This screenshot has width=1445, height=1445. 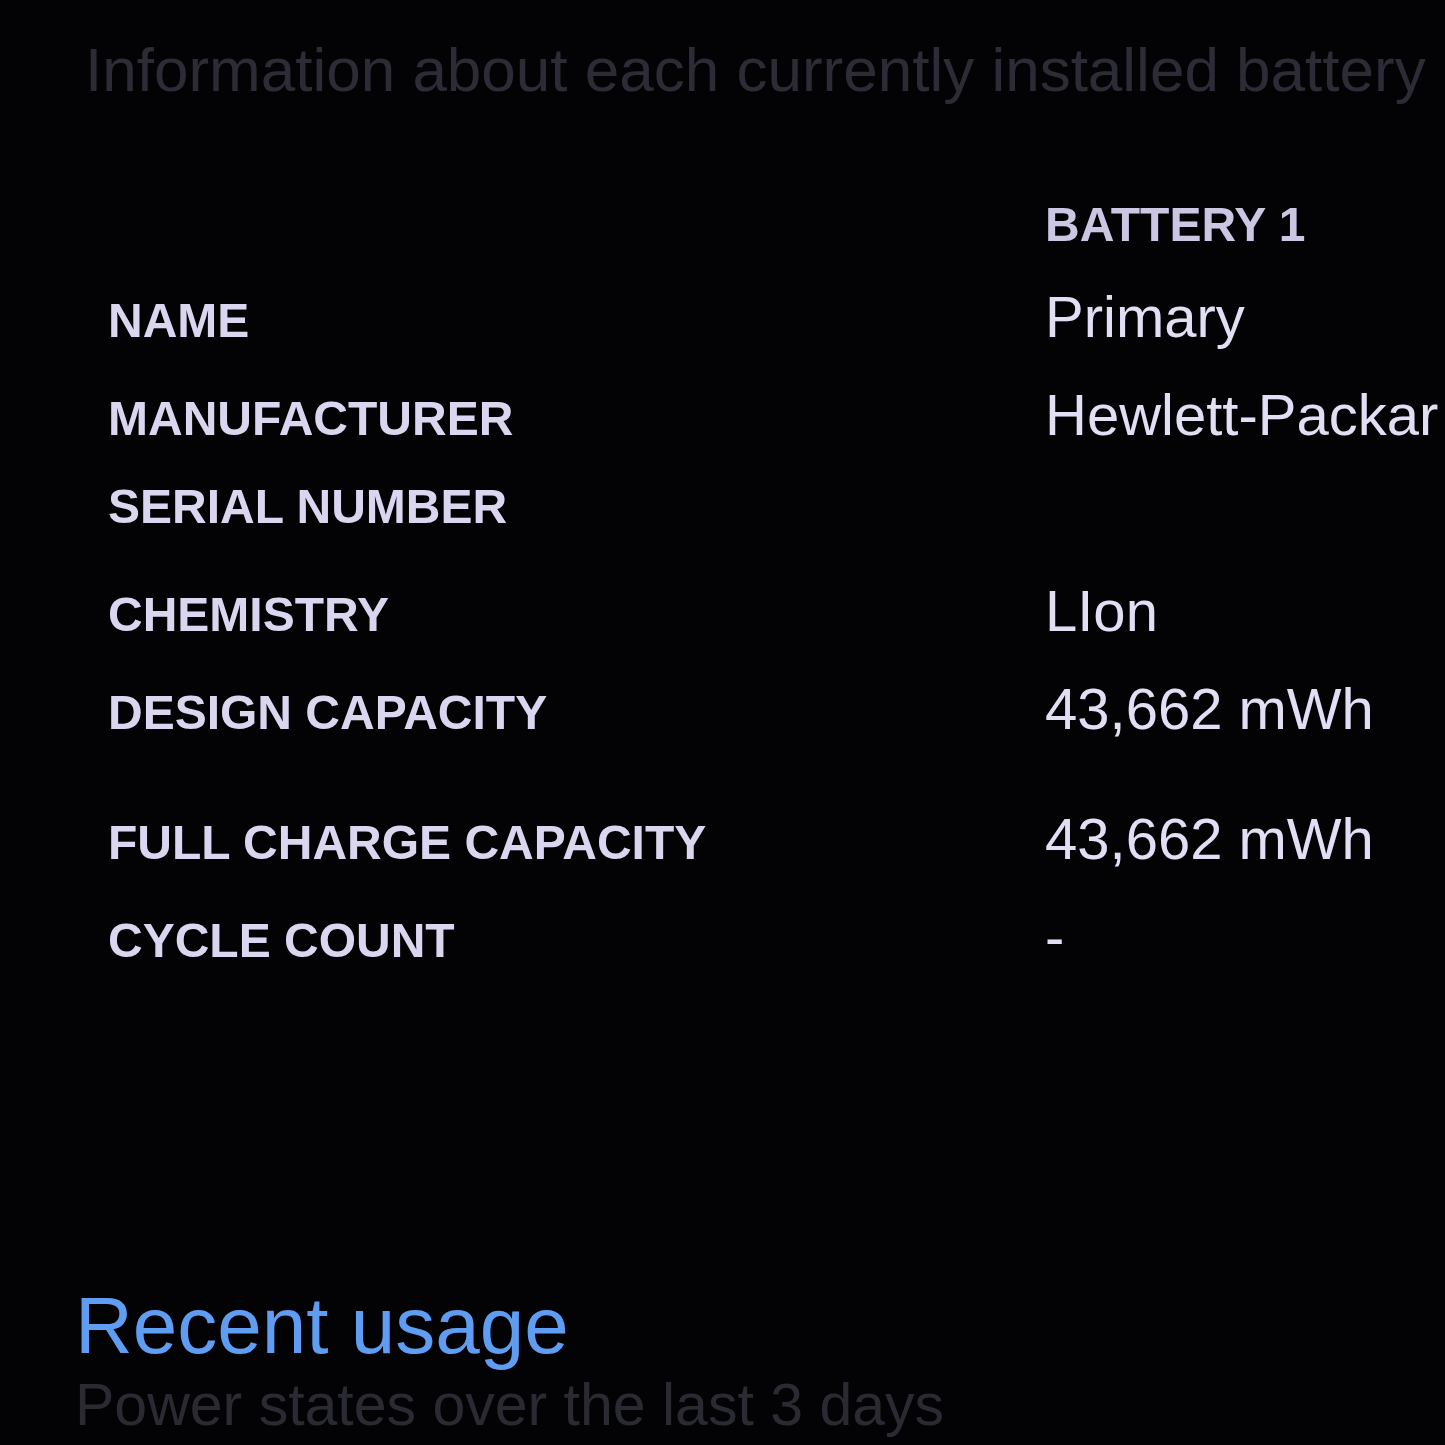 I want to click on row-value: Hewlett-Packar, so click(x=1242, y=415).